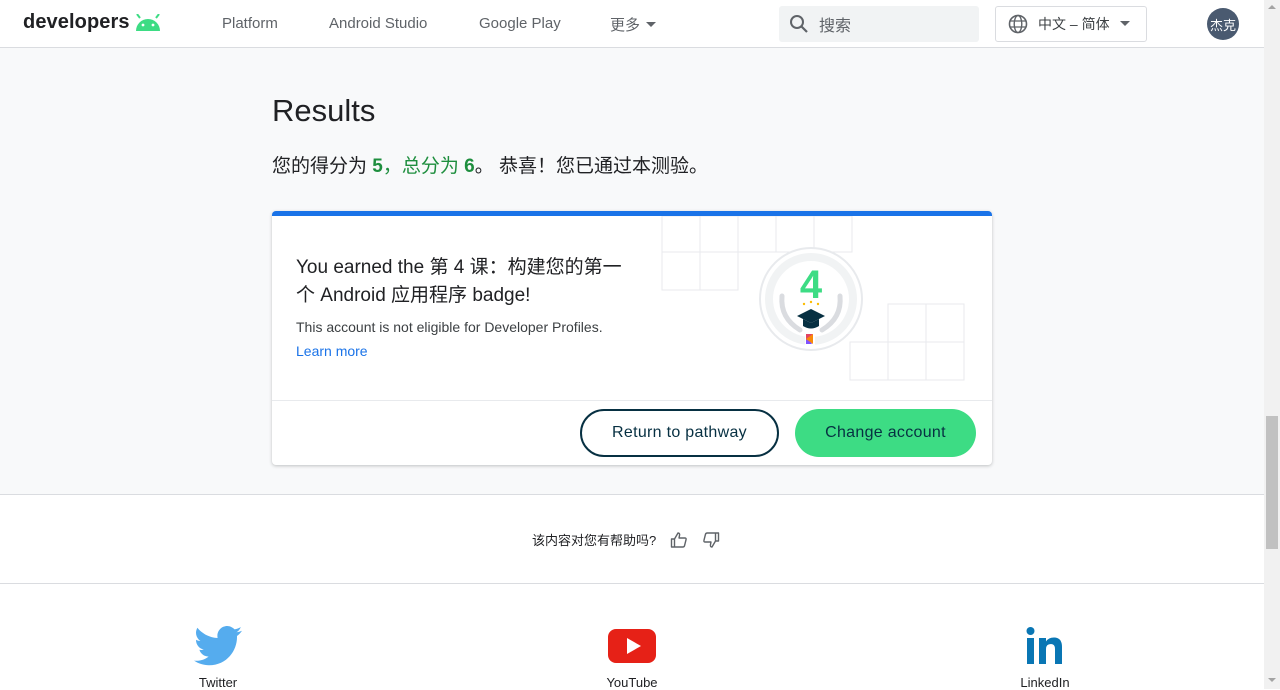 The width and height of the screenshot is (1280, 690). Describe the element at coordinates (594, 540) in the screenshot. I see `feedback-question: 该内容对您有帮助吗?` at that location.